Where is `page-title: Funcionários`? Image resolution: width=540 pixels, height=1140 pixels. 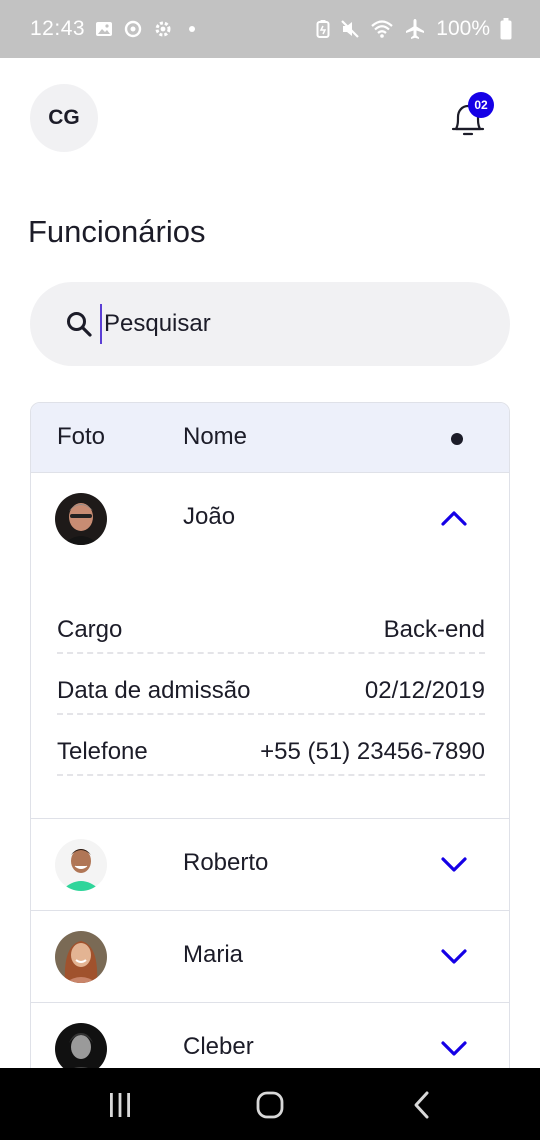 page-title: Funcionários is located at coordinates (117, 231).